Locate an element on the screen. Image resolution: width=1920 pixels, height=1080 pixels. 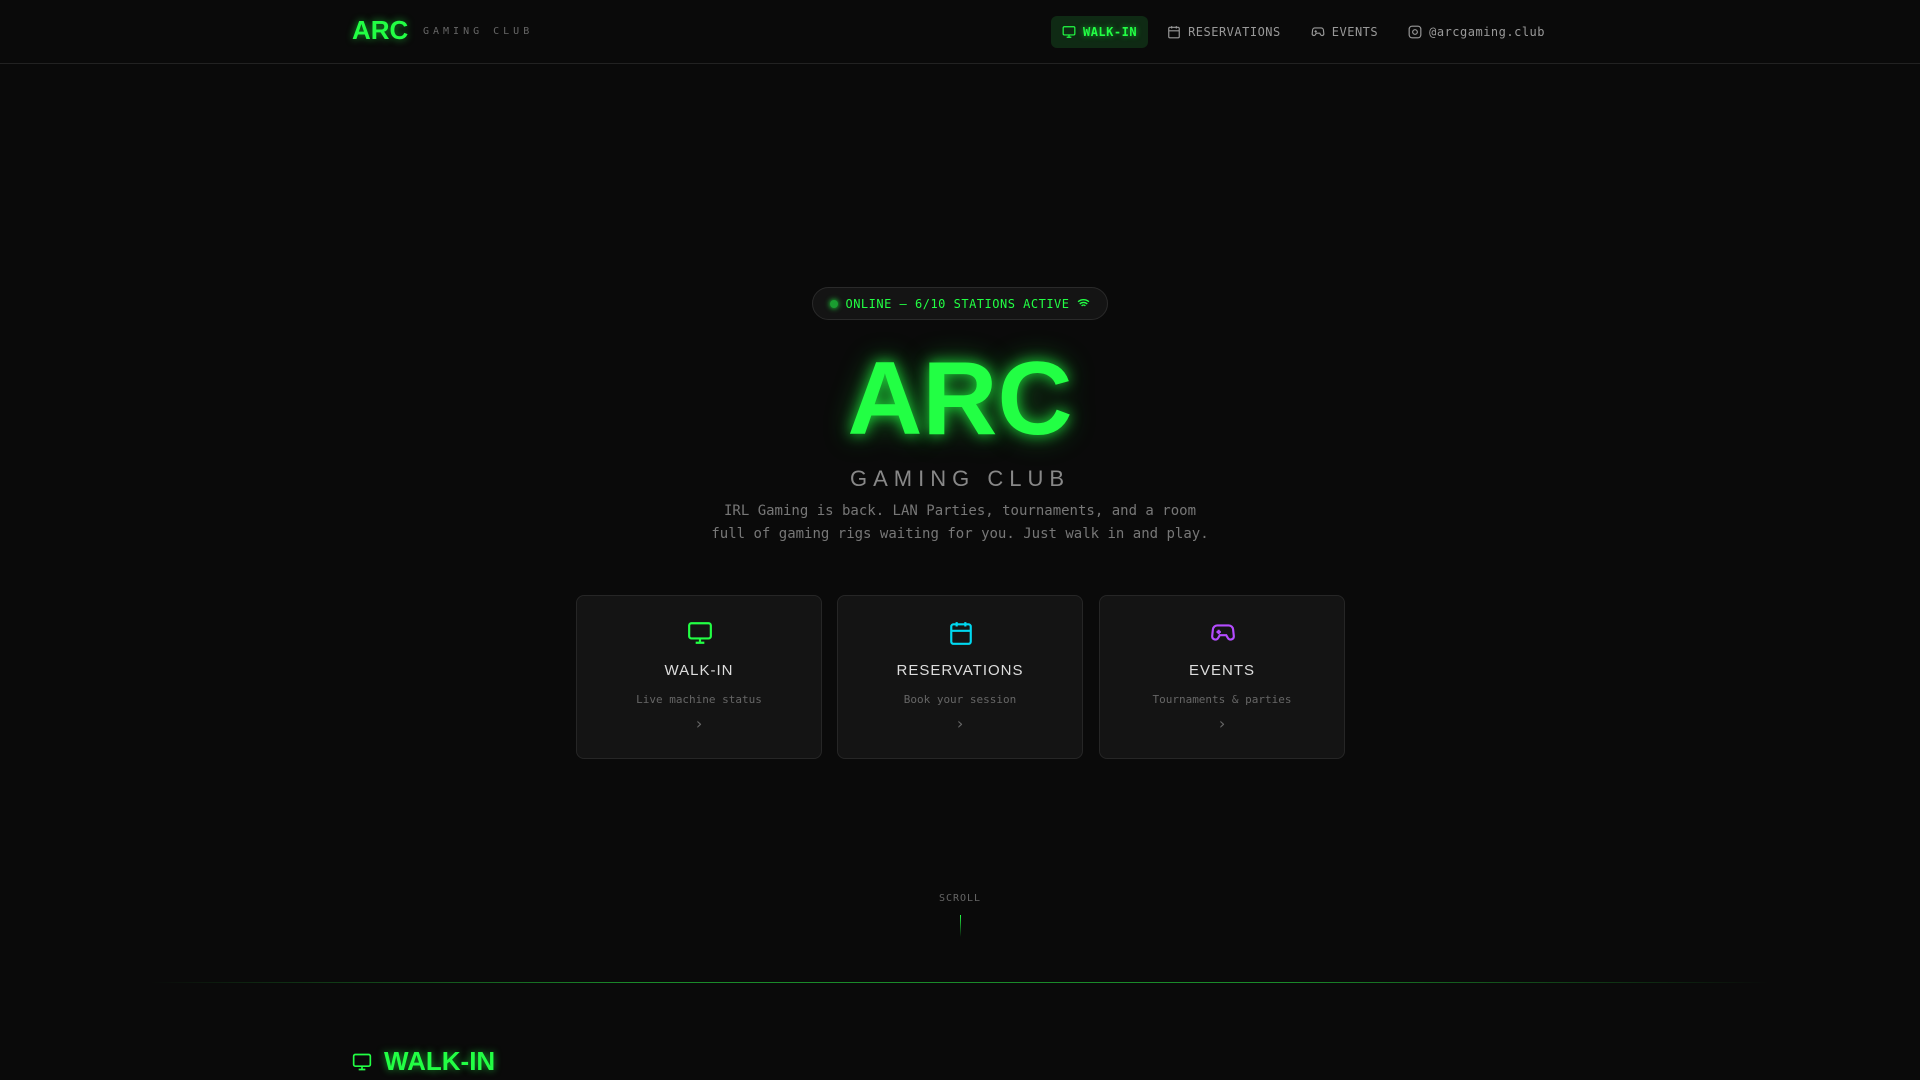
nav-reservations: RESERVATIONS is located at coordinates (1224, 32).